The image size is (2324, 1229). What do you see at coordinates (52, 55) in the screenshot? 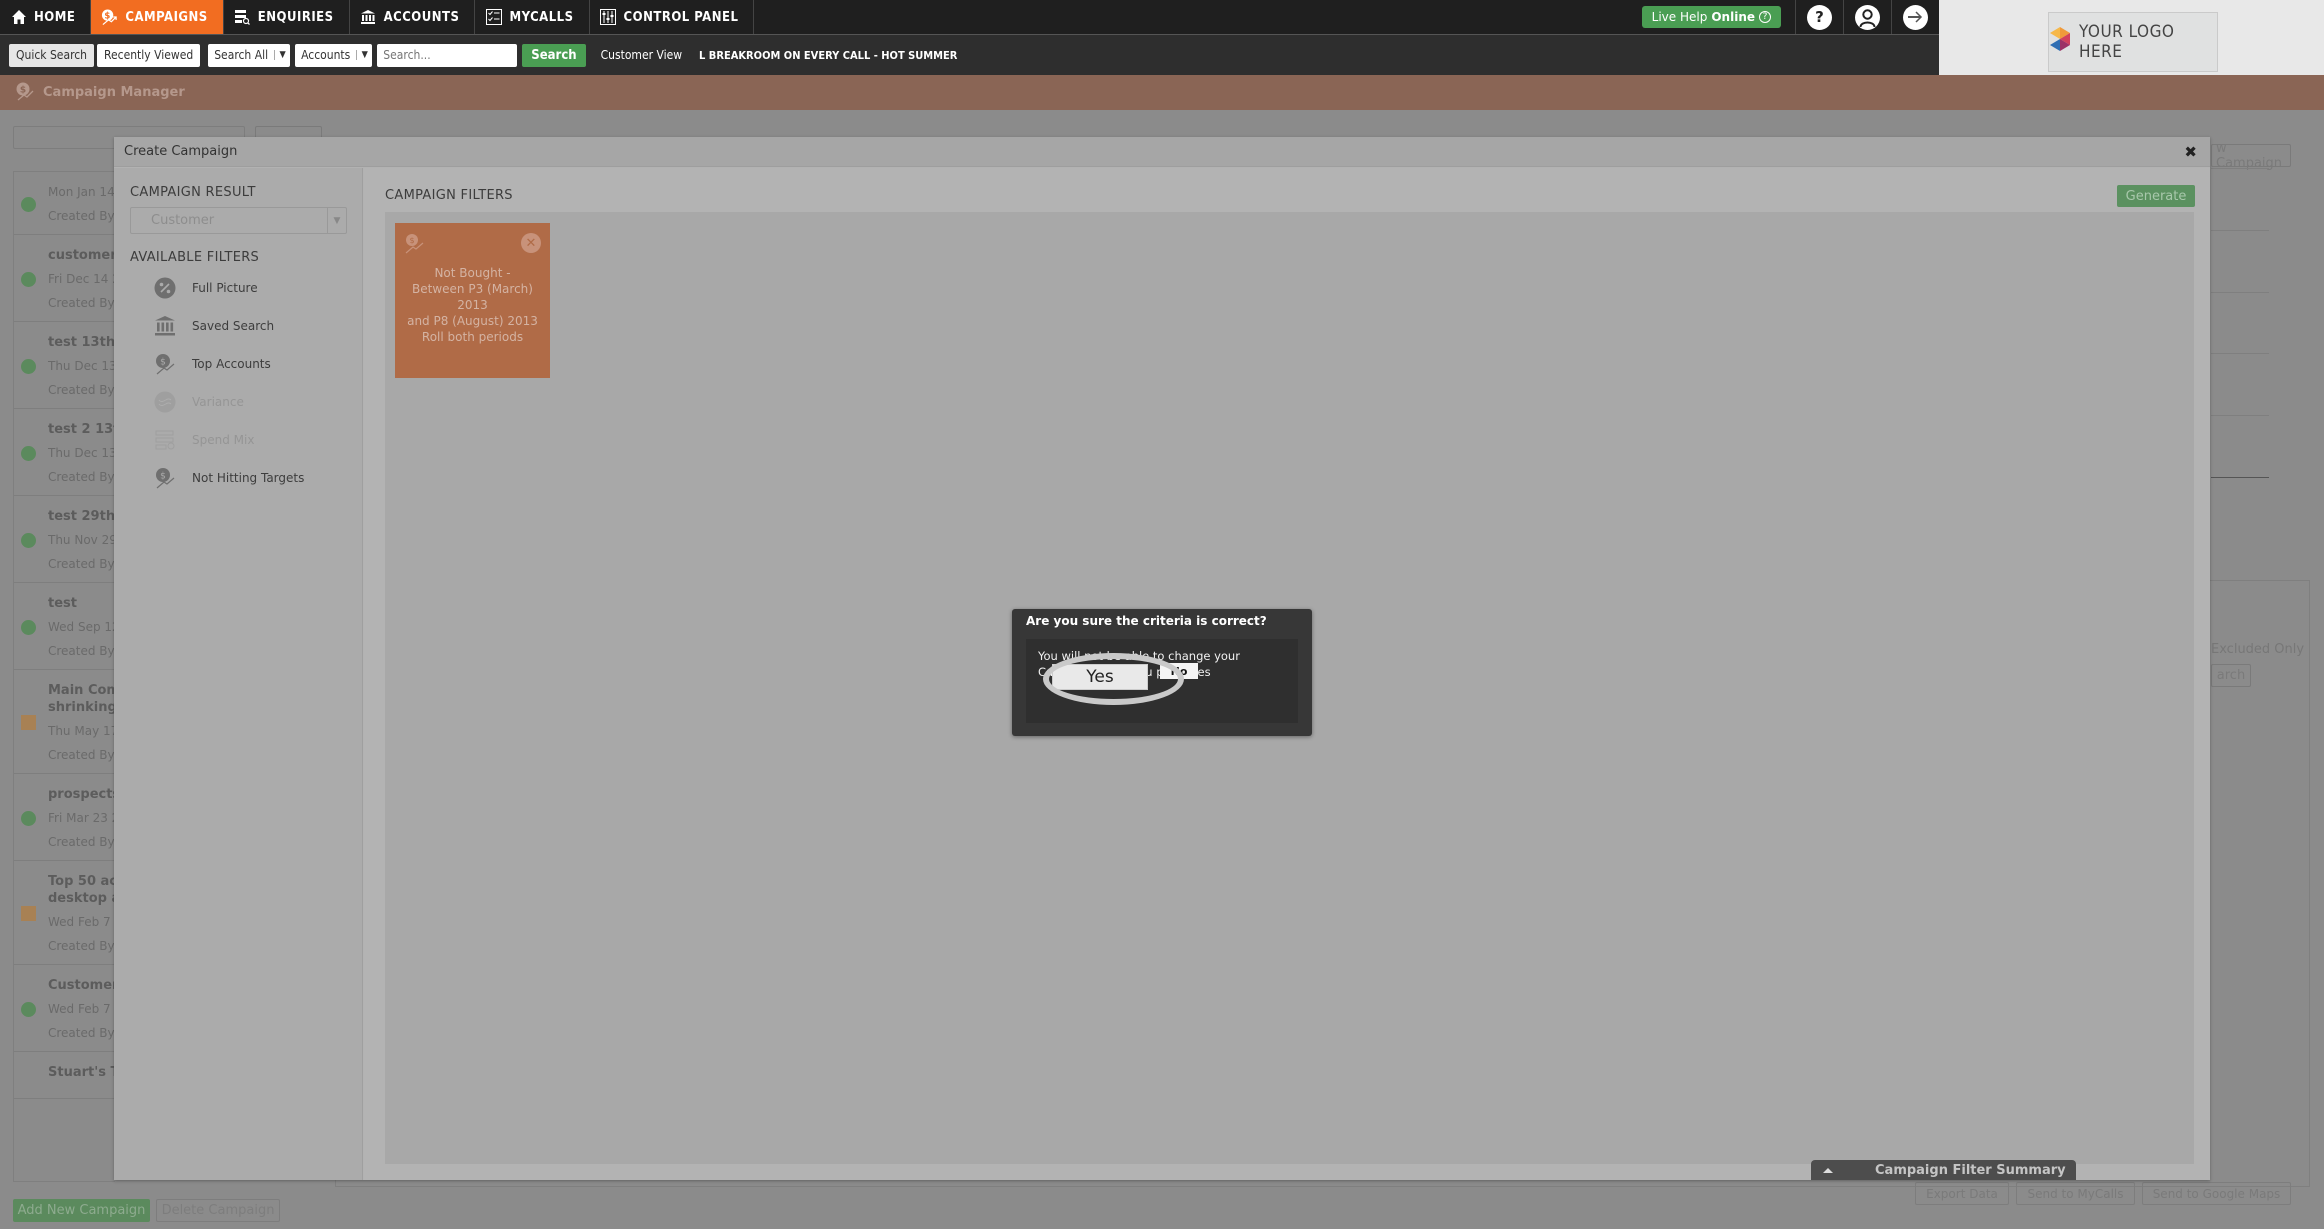
I see `quick-search-tab: Quick Search` at bounding box center [52, 55].